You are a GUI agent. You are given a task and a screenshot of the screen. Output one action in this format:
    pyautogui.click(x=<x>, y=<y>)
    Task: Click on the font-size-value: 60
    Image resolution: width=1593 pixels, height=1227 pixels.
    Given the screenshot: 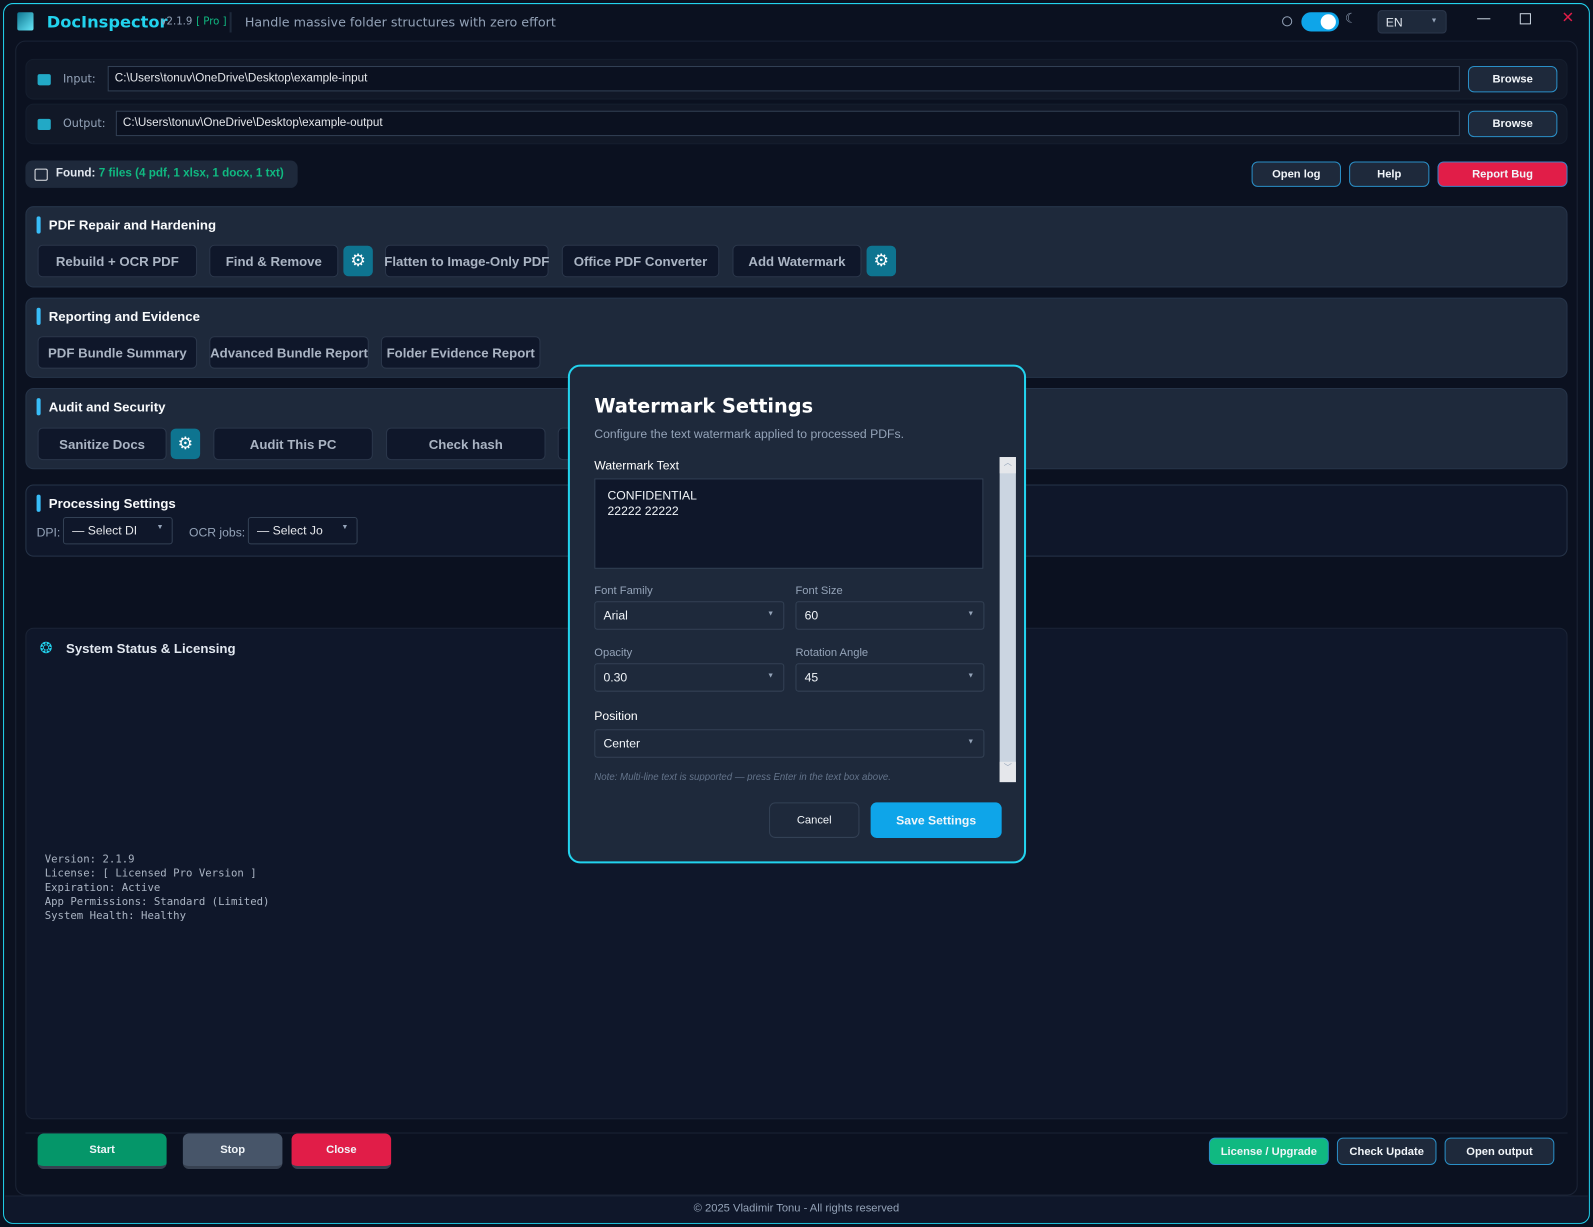 What is the action you would take?
    pyautogui.click(x=811, y=615)
    